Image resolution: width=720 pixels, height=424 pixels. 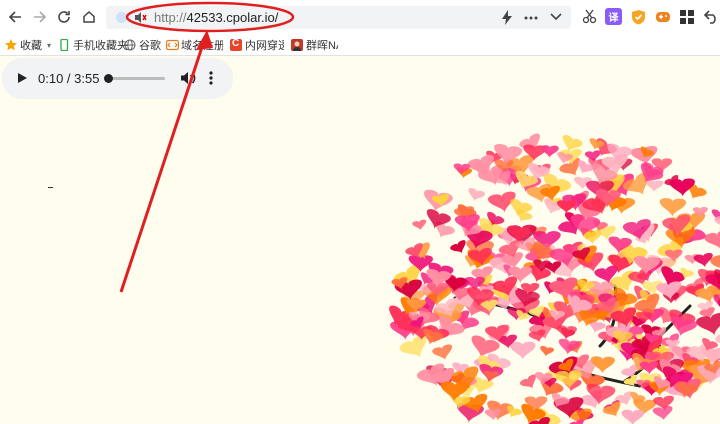 I want to click on bookmark-label: 域名注册, so click(x=202, y=46).